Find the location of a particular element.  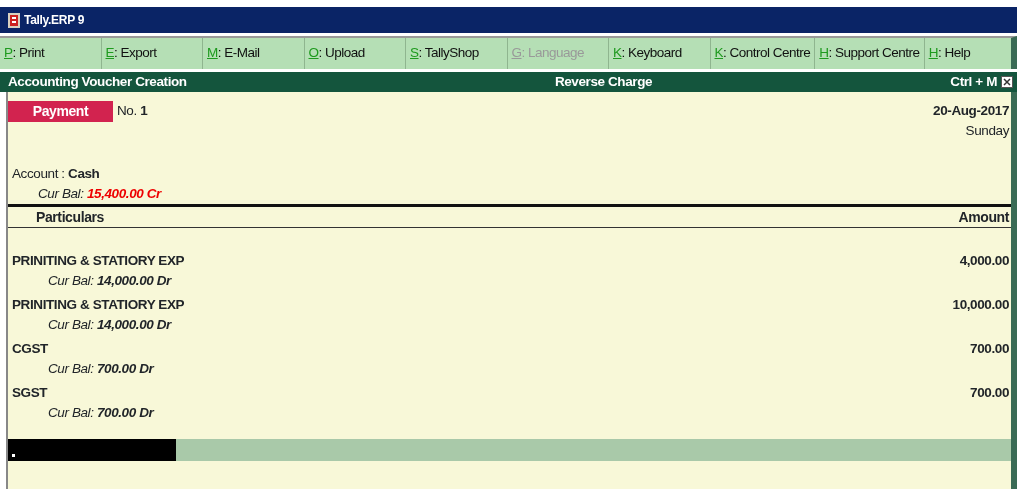

close-icon is located at coordinates (1007, 82).